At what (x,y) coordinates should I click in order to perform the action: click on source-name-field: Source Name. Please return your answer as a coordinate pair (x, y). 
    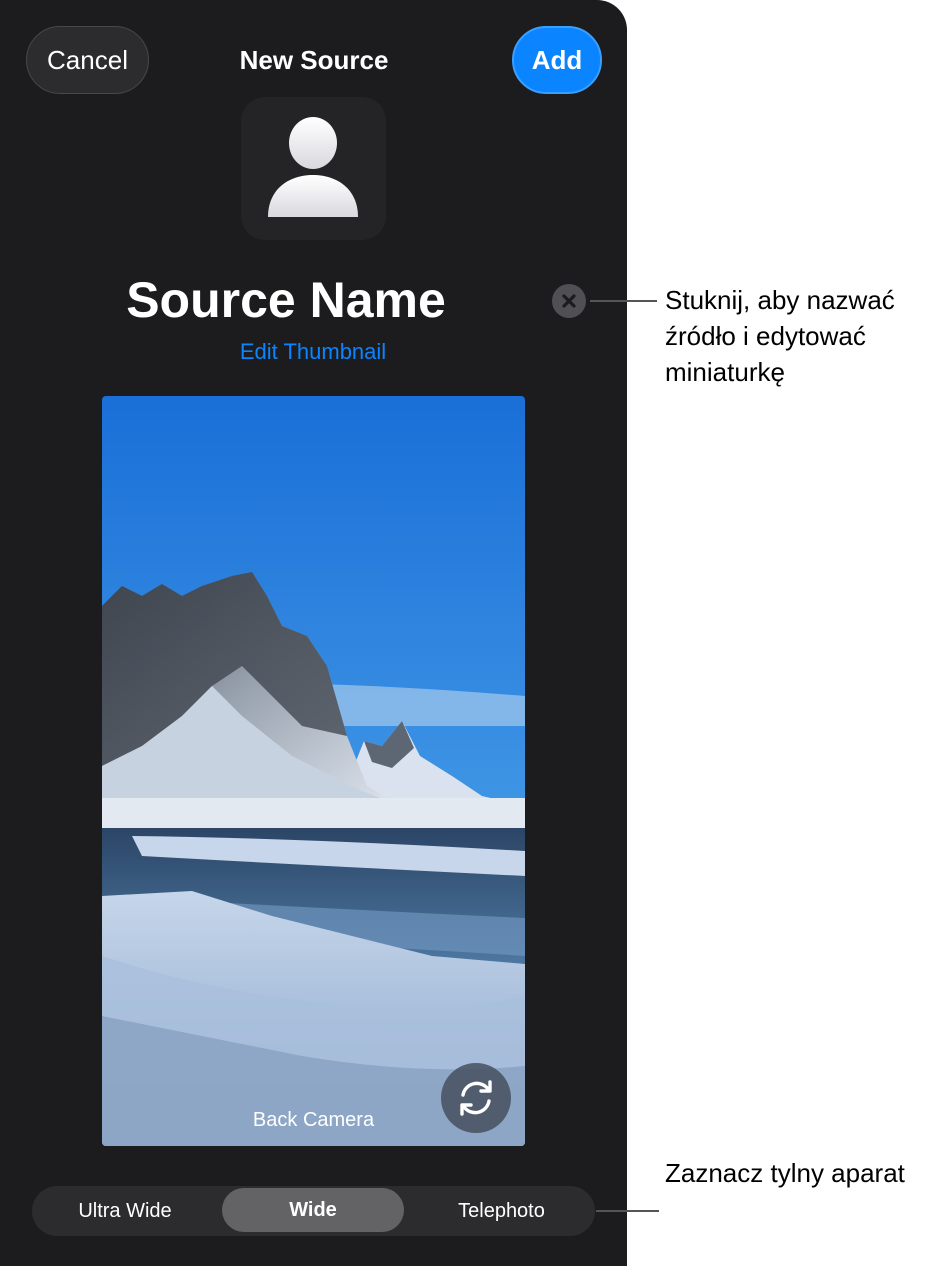
    Looking at the image, I should click on (286, 300).